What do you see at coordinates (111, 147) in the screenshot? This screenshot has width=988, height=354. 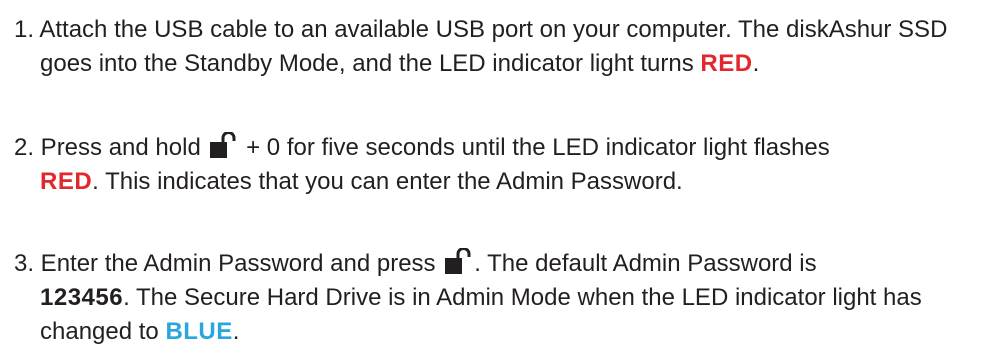 I see `step-2-text-1: 2. Press and hold` at bounding box center [111, 147].